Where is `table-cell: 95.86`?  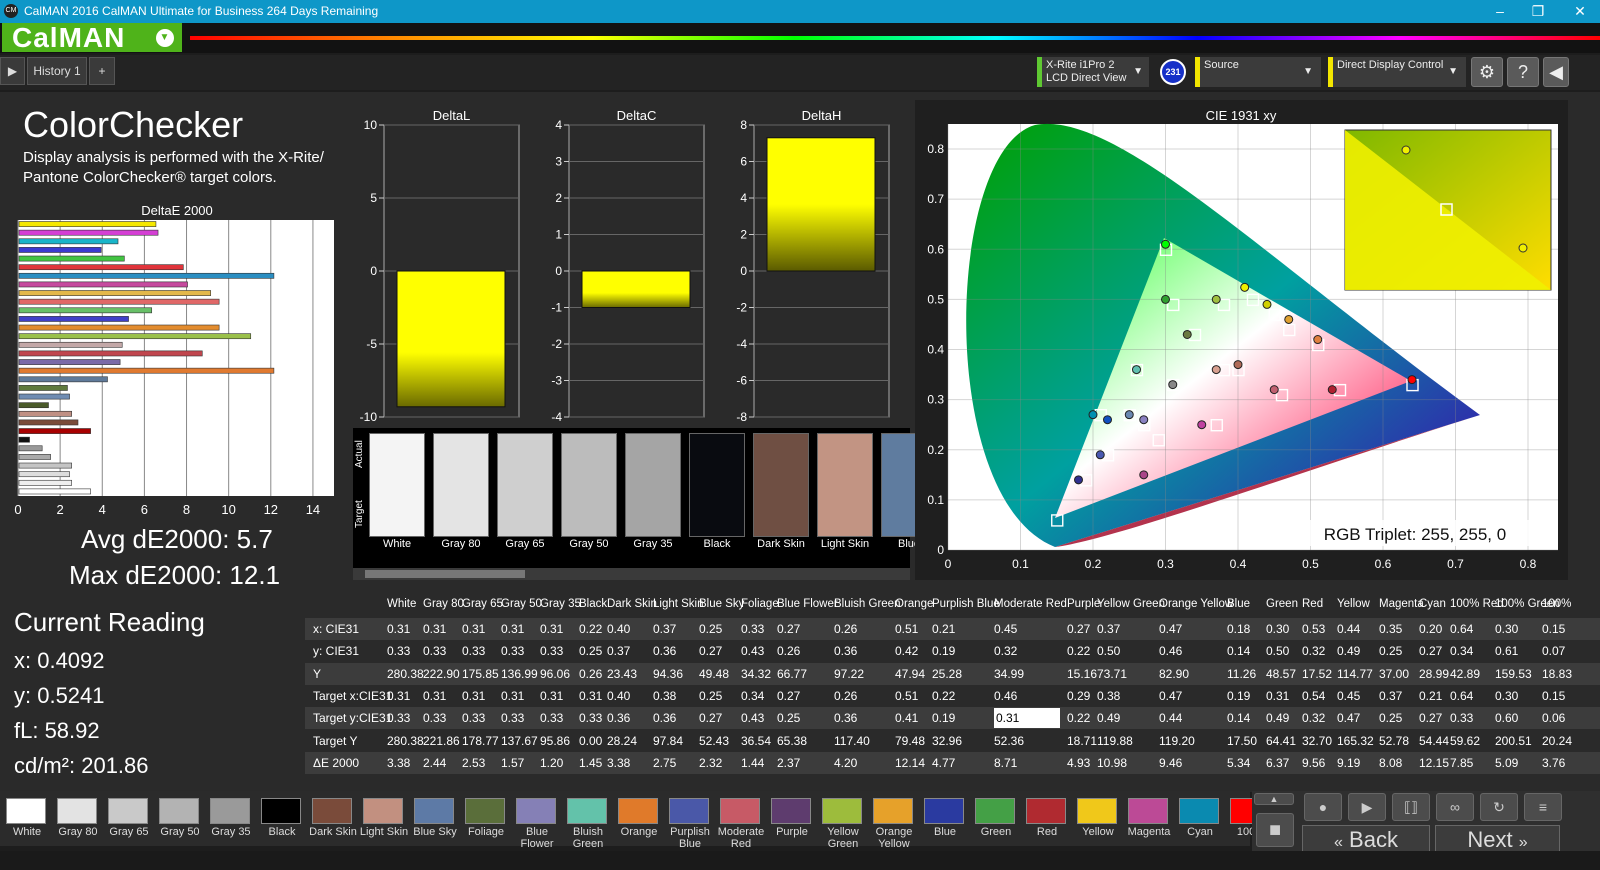 table-cell: 95.86 is located at coordinates (555, 740).